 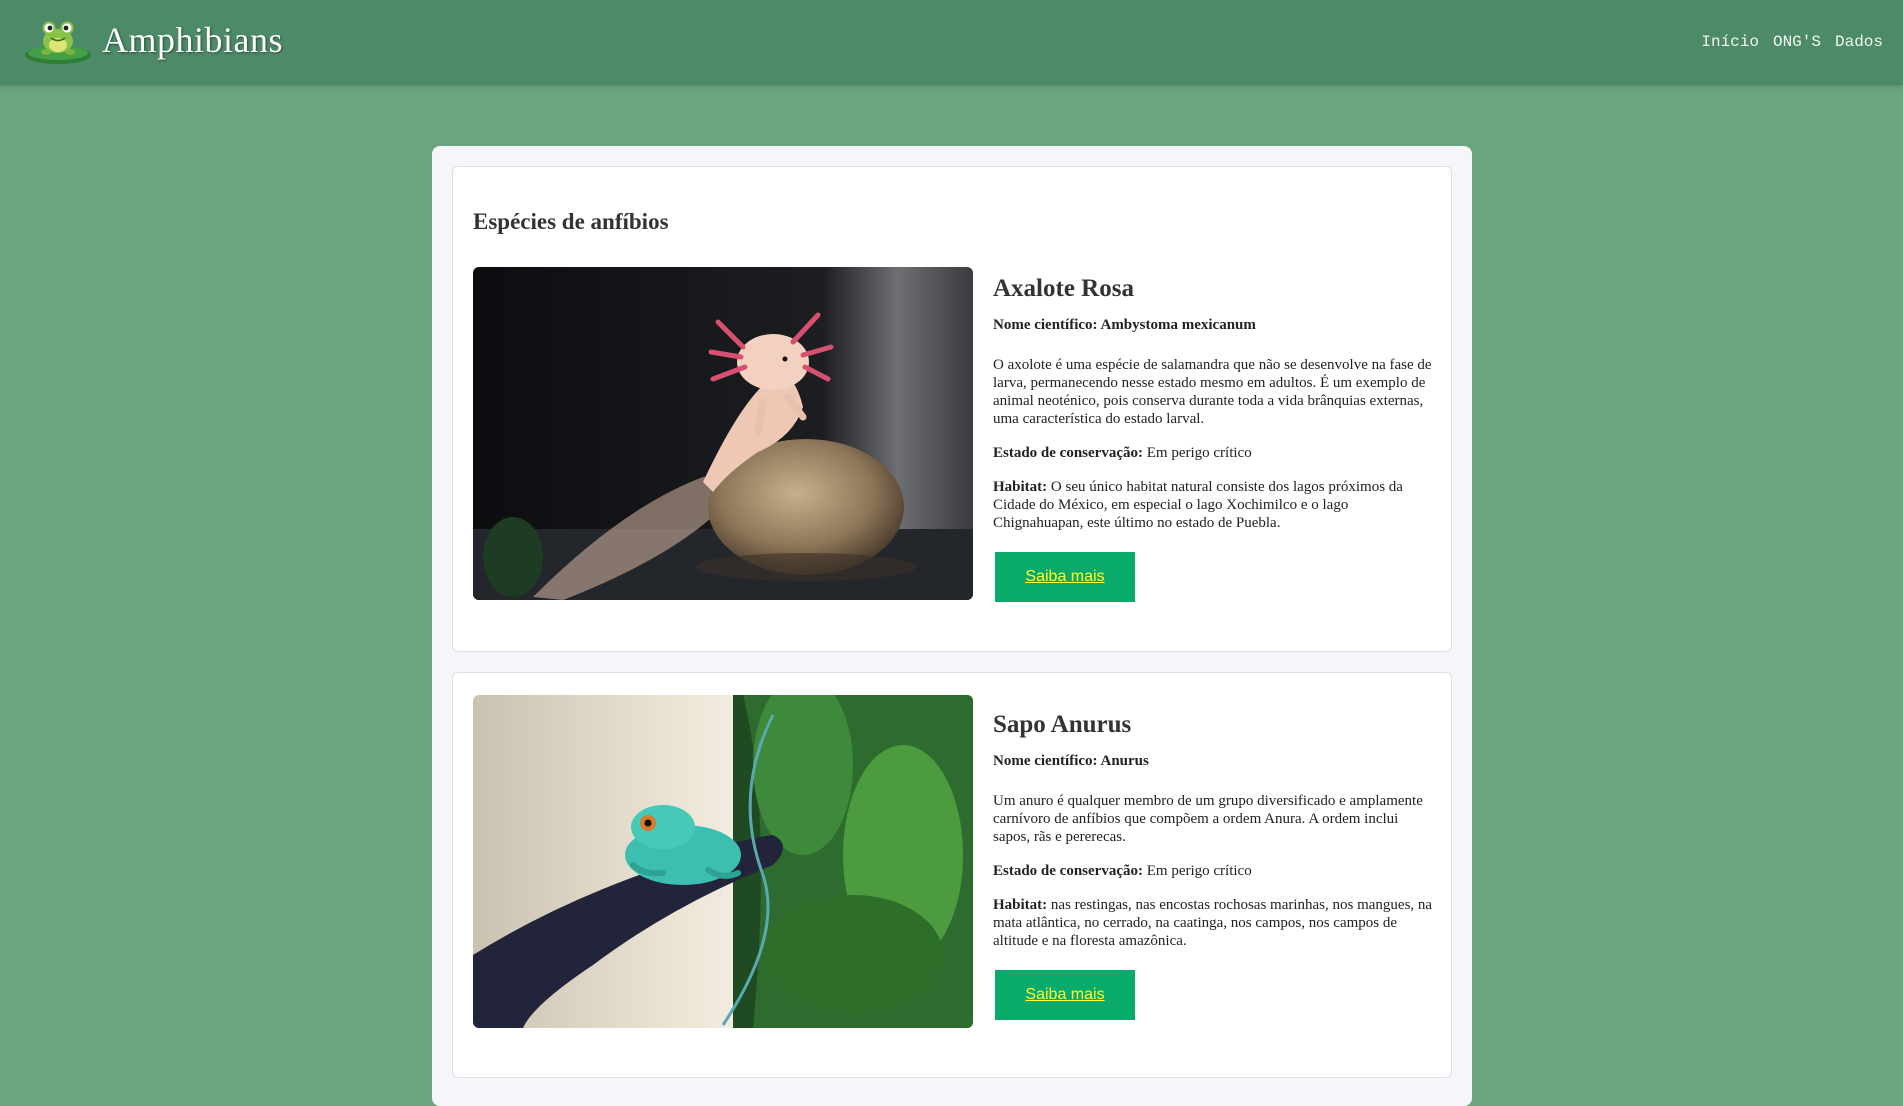 I want to click on nav-link-inicio: Início, so click(x=1730, y=42).